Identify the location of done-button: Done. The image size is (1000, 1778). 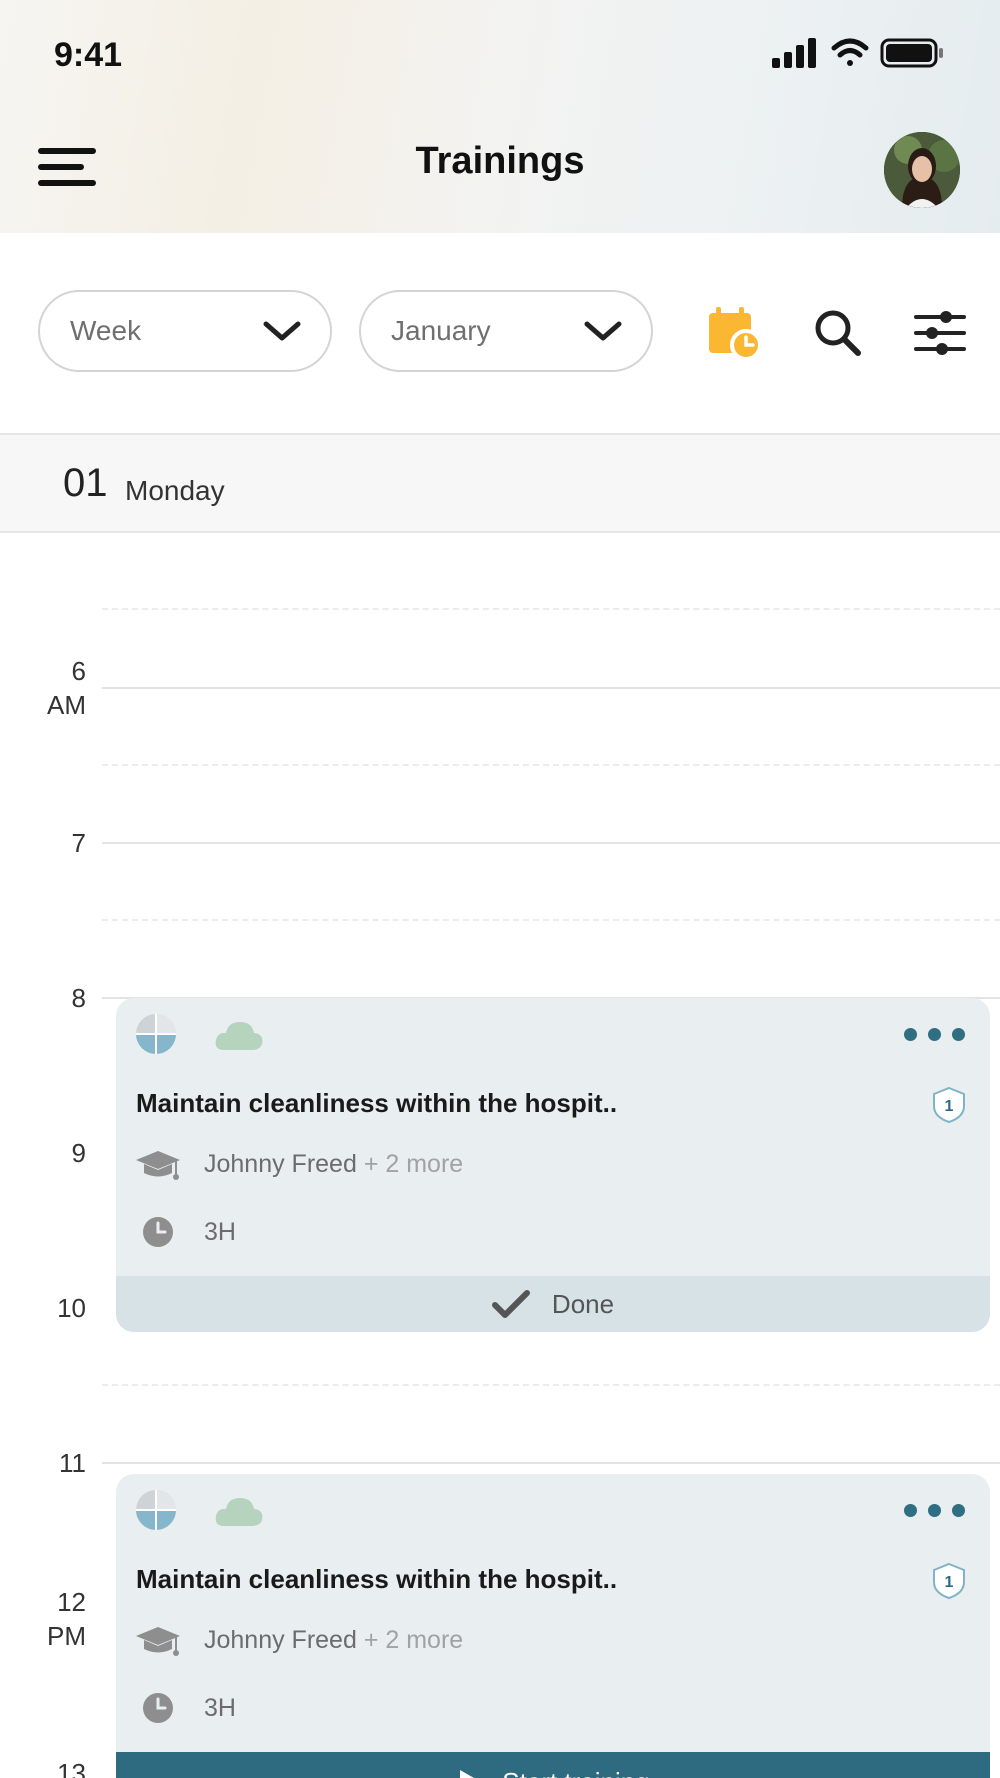
(553, 1304).